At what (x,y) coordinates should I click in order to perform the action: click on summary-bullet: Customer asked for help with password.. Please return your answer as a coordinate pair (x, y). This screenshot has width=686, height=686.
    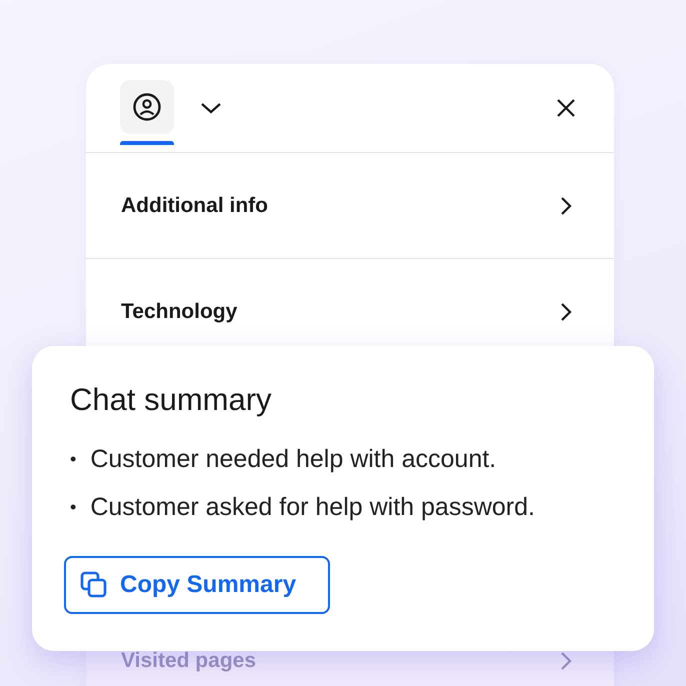
    Looking at the image, I should click on (312, 507).